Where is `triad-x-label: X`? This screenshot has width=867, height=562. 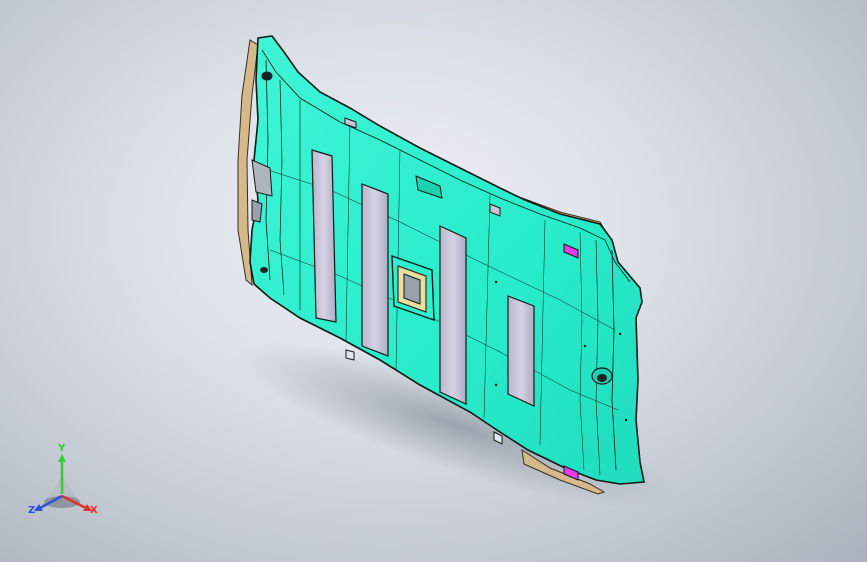
triad-x-label: X is located at coordinates (94, 510).